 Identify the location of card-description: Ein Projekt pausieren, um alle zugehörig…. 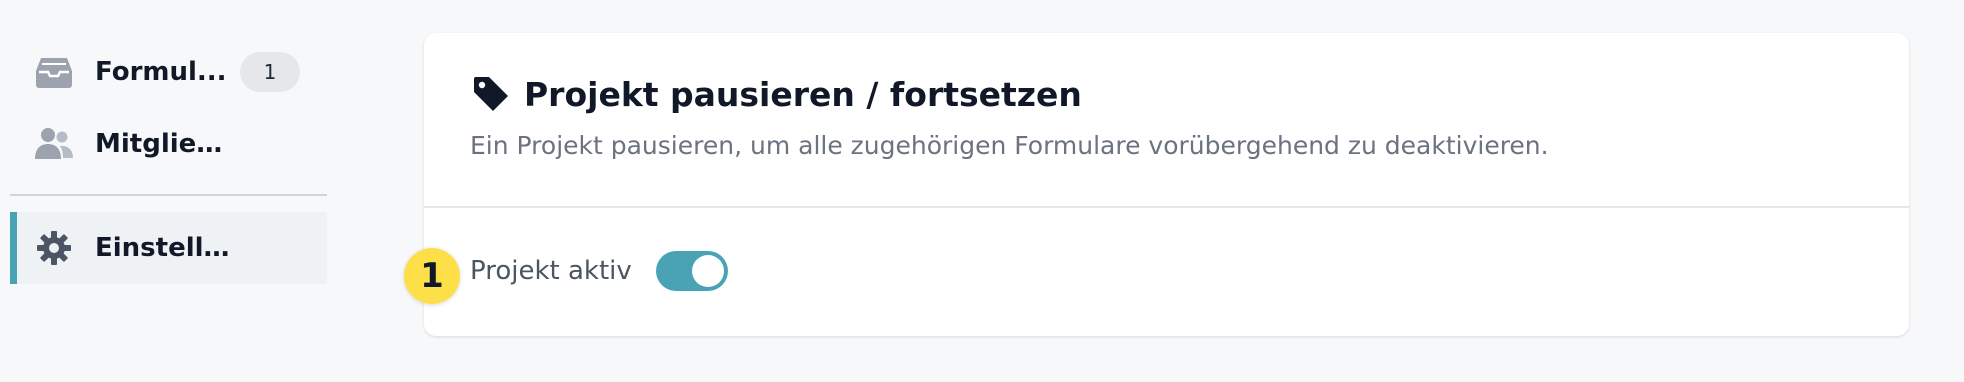
(1009, 145).